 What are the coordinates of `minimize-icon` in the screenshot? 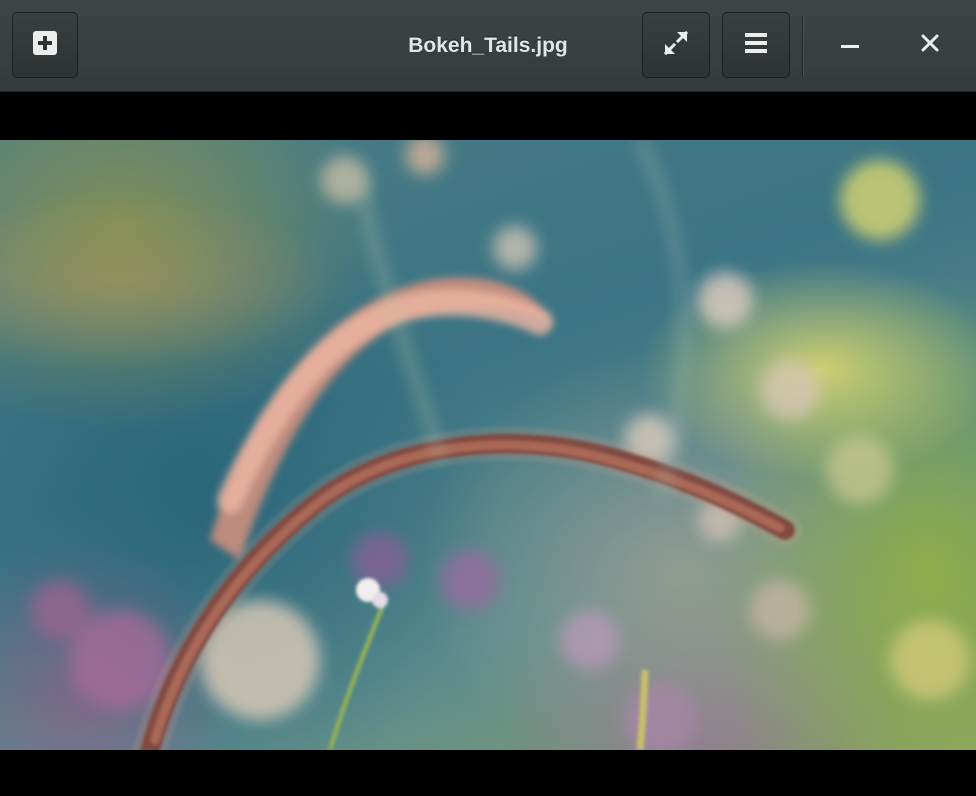 It's located at (850, 45).